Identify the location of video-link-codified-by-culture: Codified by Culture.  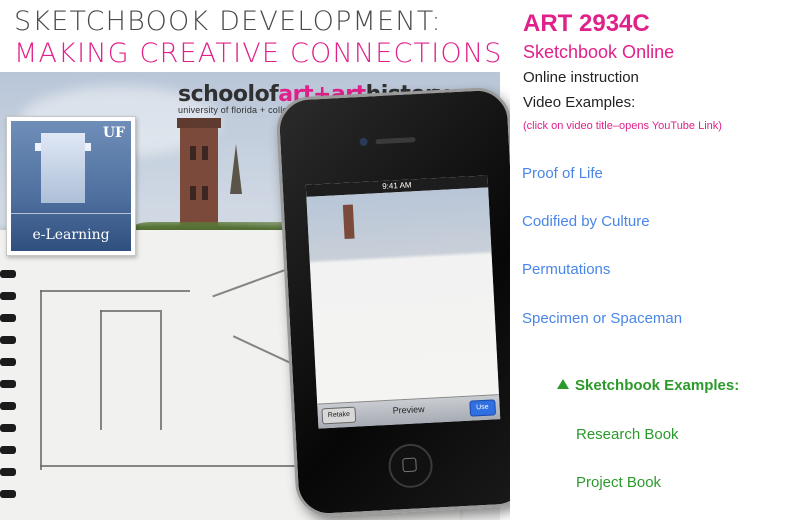
(586, 221).